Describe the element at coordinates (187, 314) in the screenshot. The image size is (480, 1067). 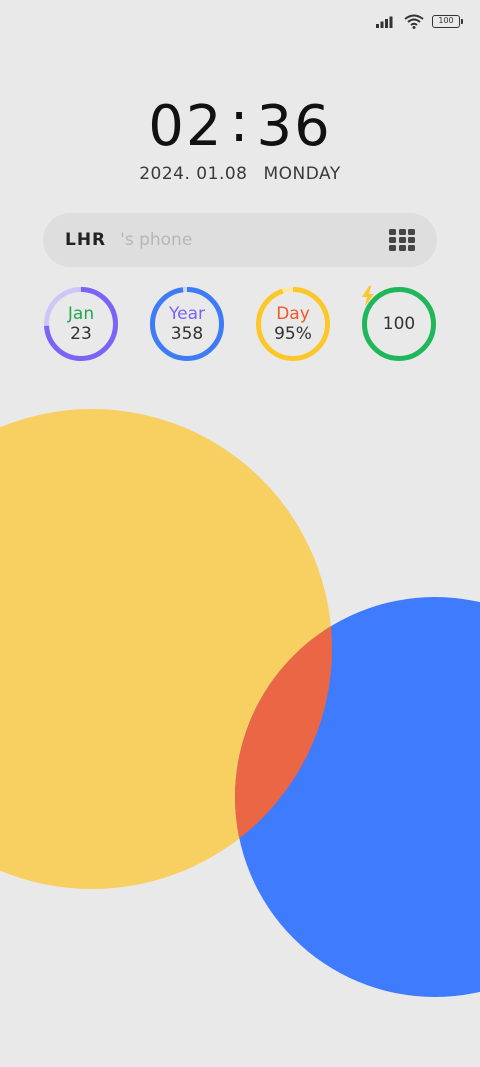
I see `widget-label: Year` at that location.